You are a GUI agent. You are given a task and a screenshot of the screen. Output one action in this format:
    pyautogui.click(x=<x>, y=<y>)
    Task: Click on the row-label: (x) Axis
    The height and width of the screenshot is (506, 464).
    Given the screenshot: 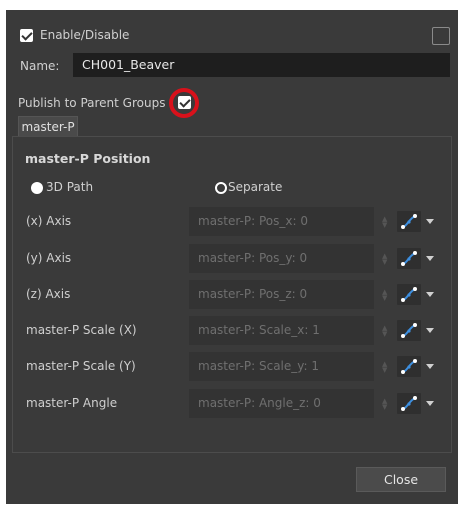 What is the action you would take?
    pyautogui.click(x=49, y=221)
    